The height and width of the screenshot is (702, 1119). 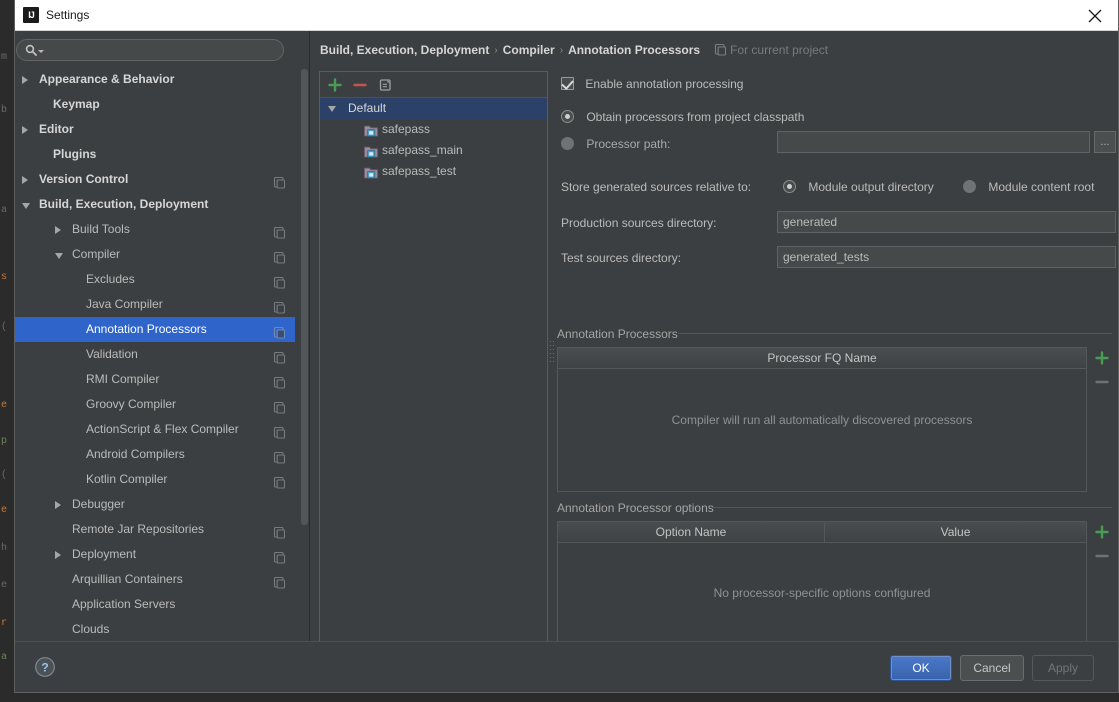 I want to click on sidebar-item-debugger: Debugger, so click(x=155, y=504).